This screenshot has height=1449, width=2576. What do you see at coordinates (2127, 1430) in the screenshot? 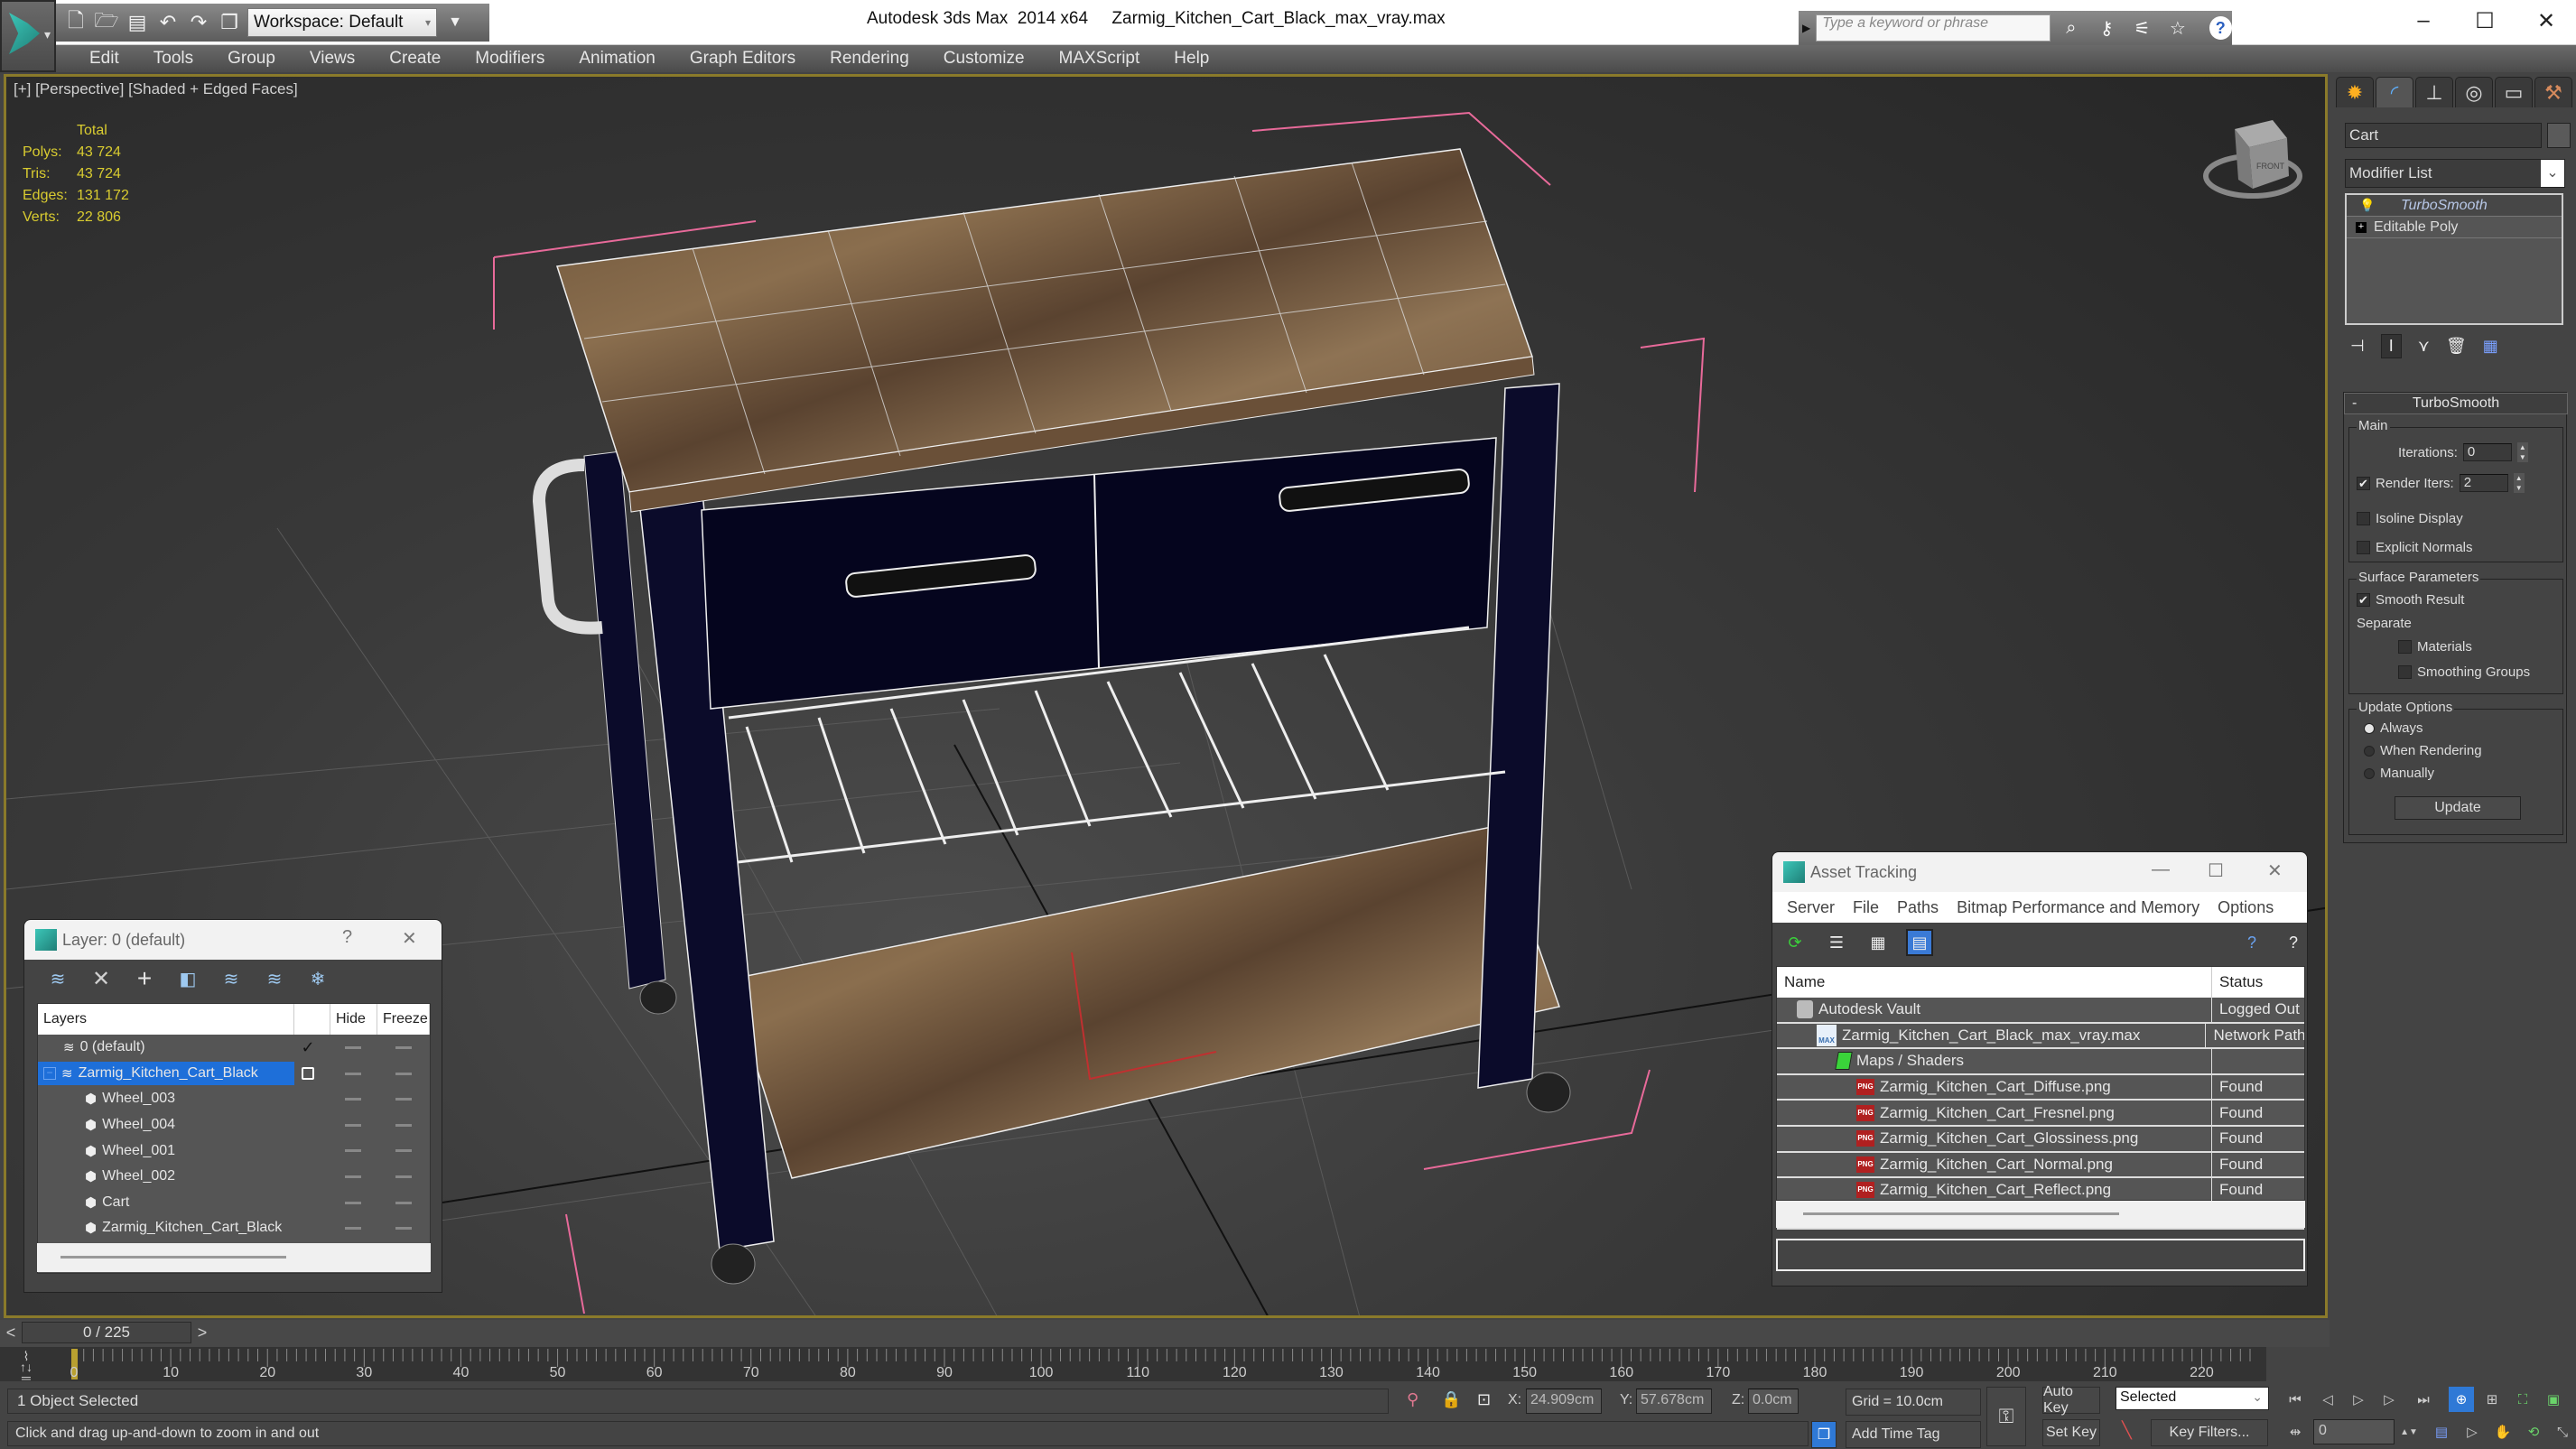
I see `default-in-out-tangent-icon: ╲` at bounding box center [2127, 1430].